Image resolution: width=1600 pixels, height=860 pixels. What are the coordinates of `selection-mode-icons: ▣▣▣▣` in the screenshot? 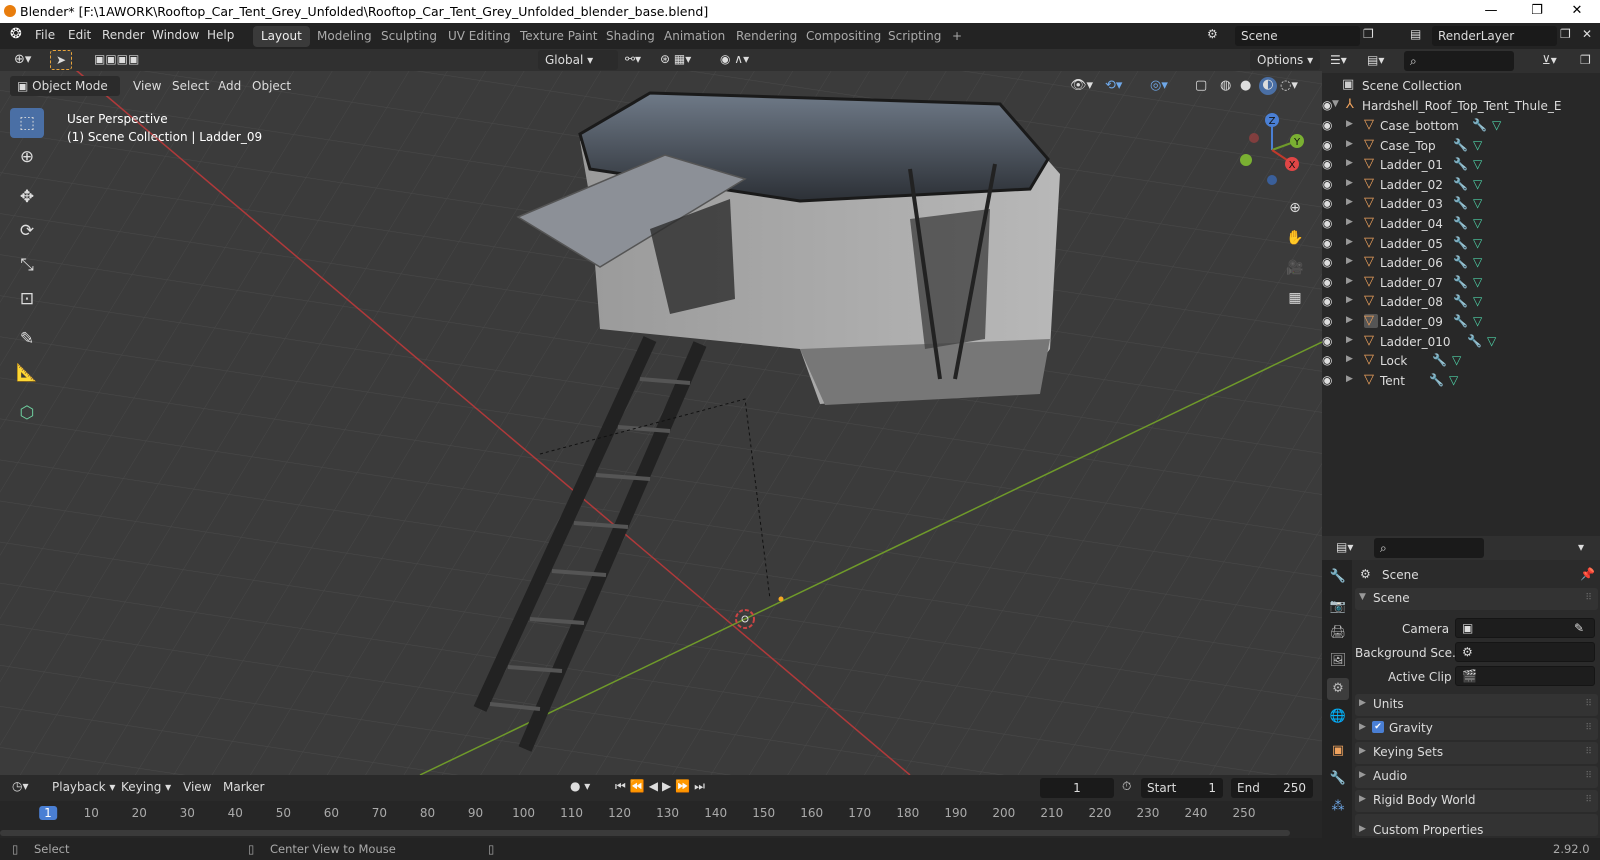 It's located at (137, 60).